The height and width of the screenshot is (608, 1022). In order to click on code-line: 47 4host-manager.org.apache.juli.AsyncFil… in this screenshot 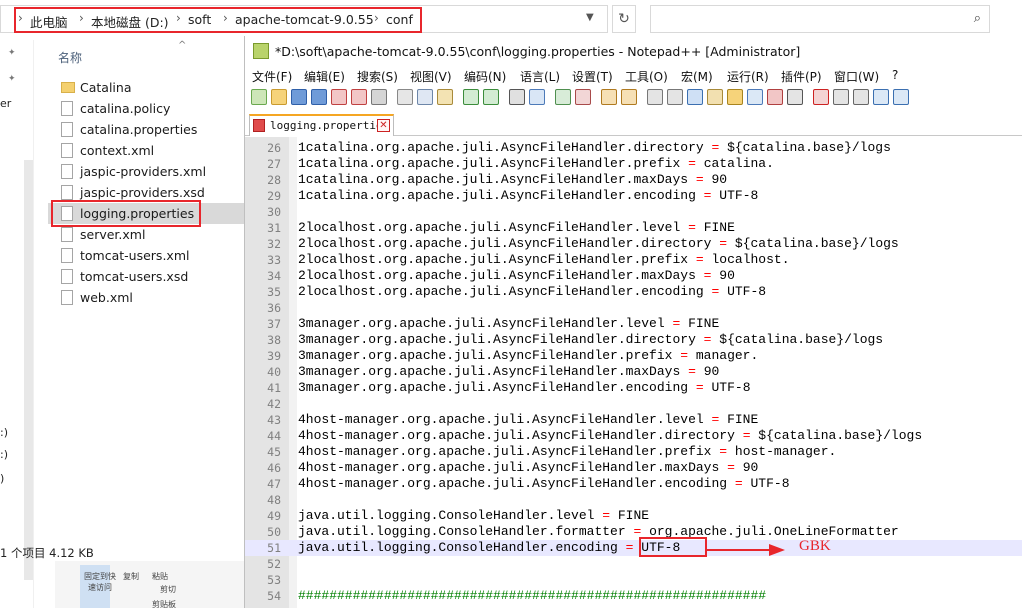, I will do `click(633, 484)`.